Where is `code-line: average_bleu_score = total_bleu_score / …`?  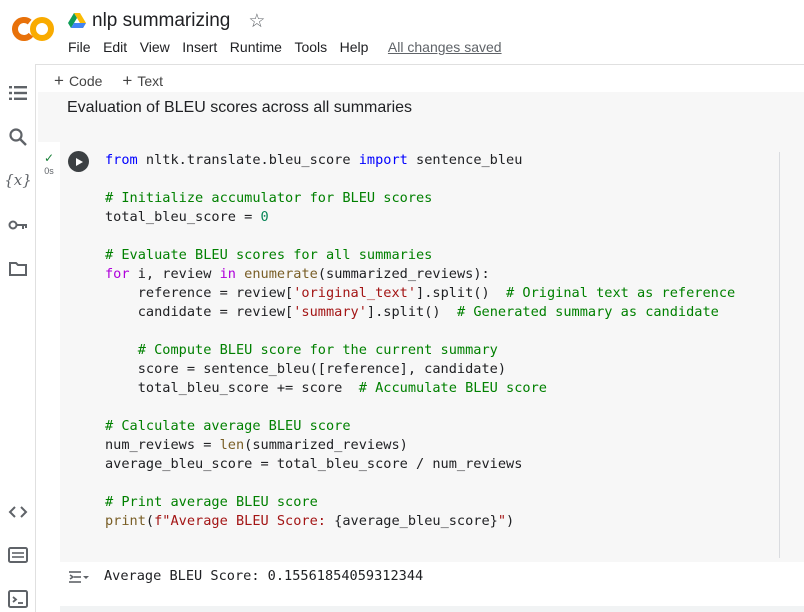 code-line: average_bleu_score = total_bleu_score / … is located at coordinates (420, 464).